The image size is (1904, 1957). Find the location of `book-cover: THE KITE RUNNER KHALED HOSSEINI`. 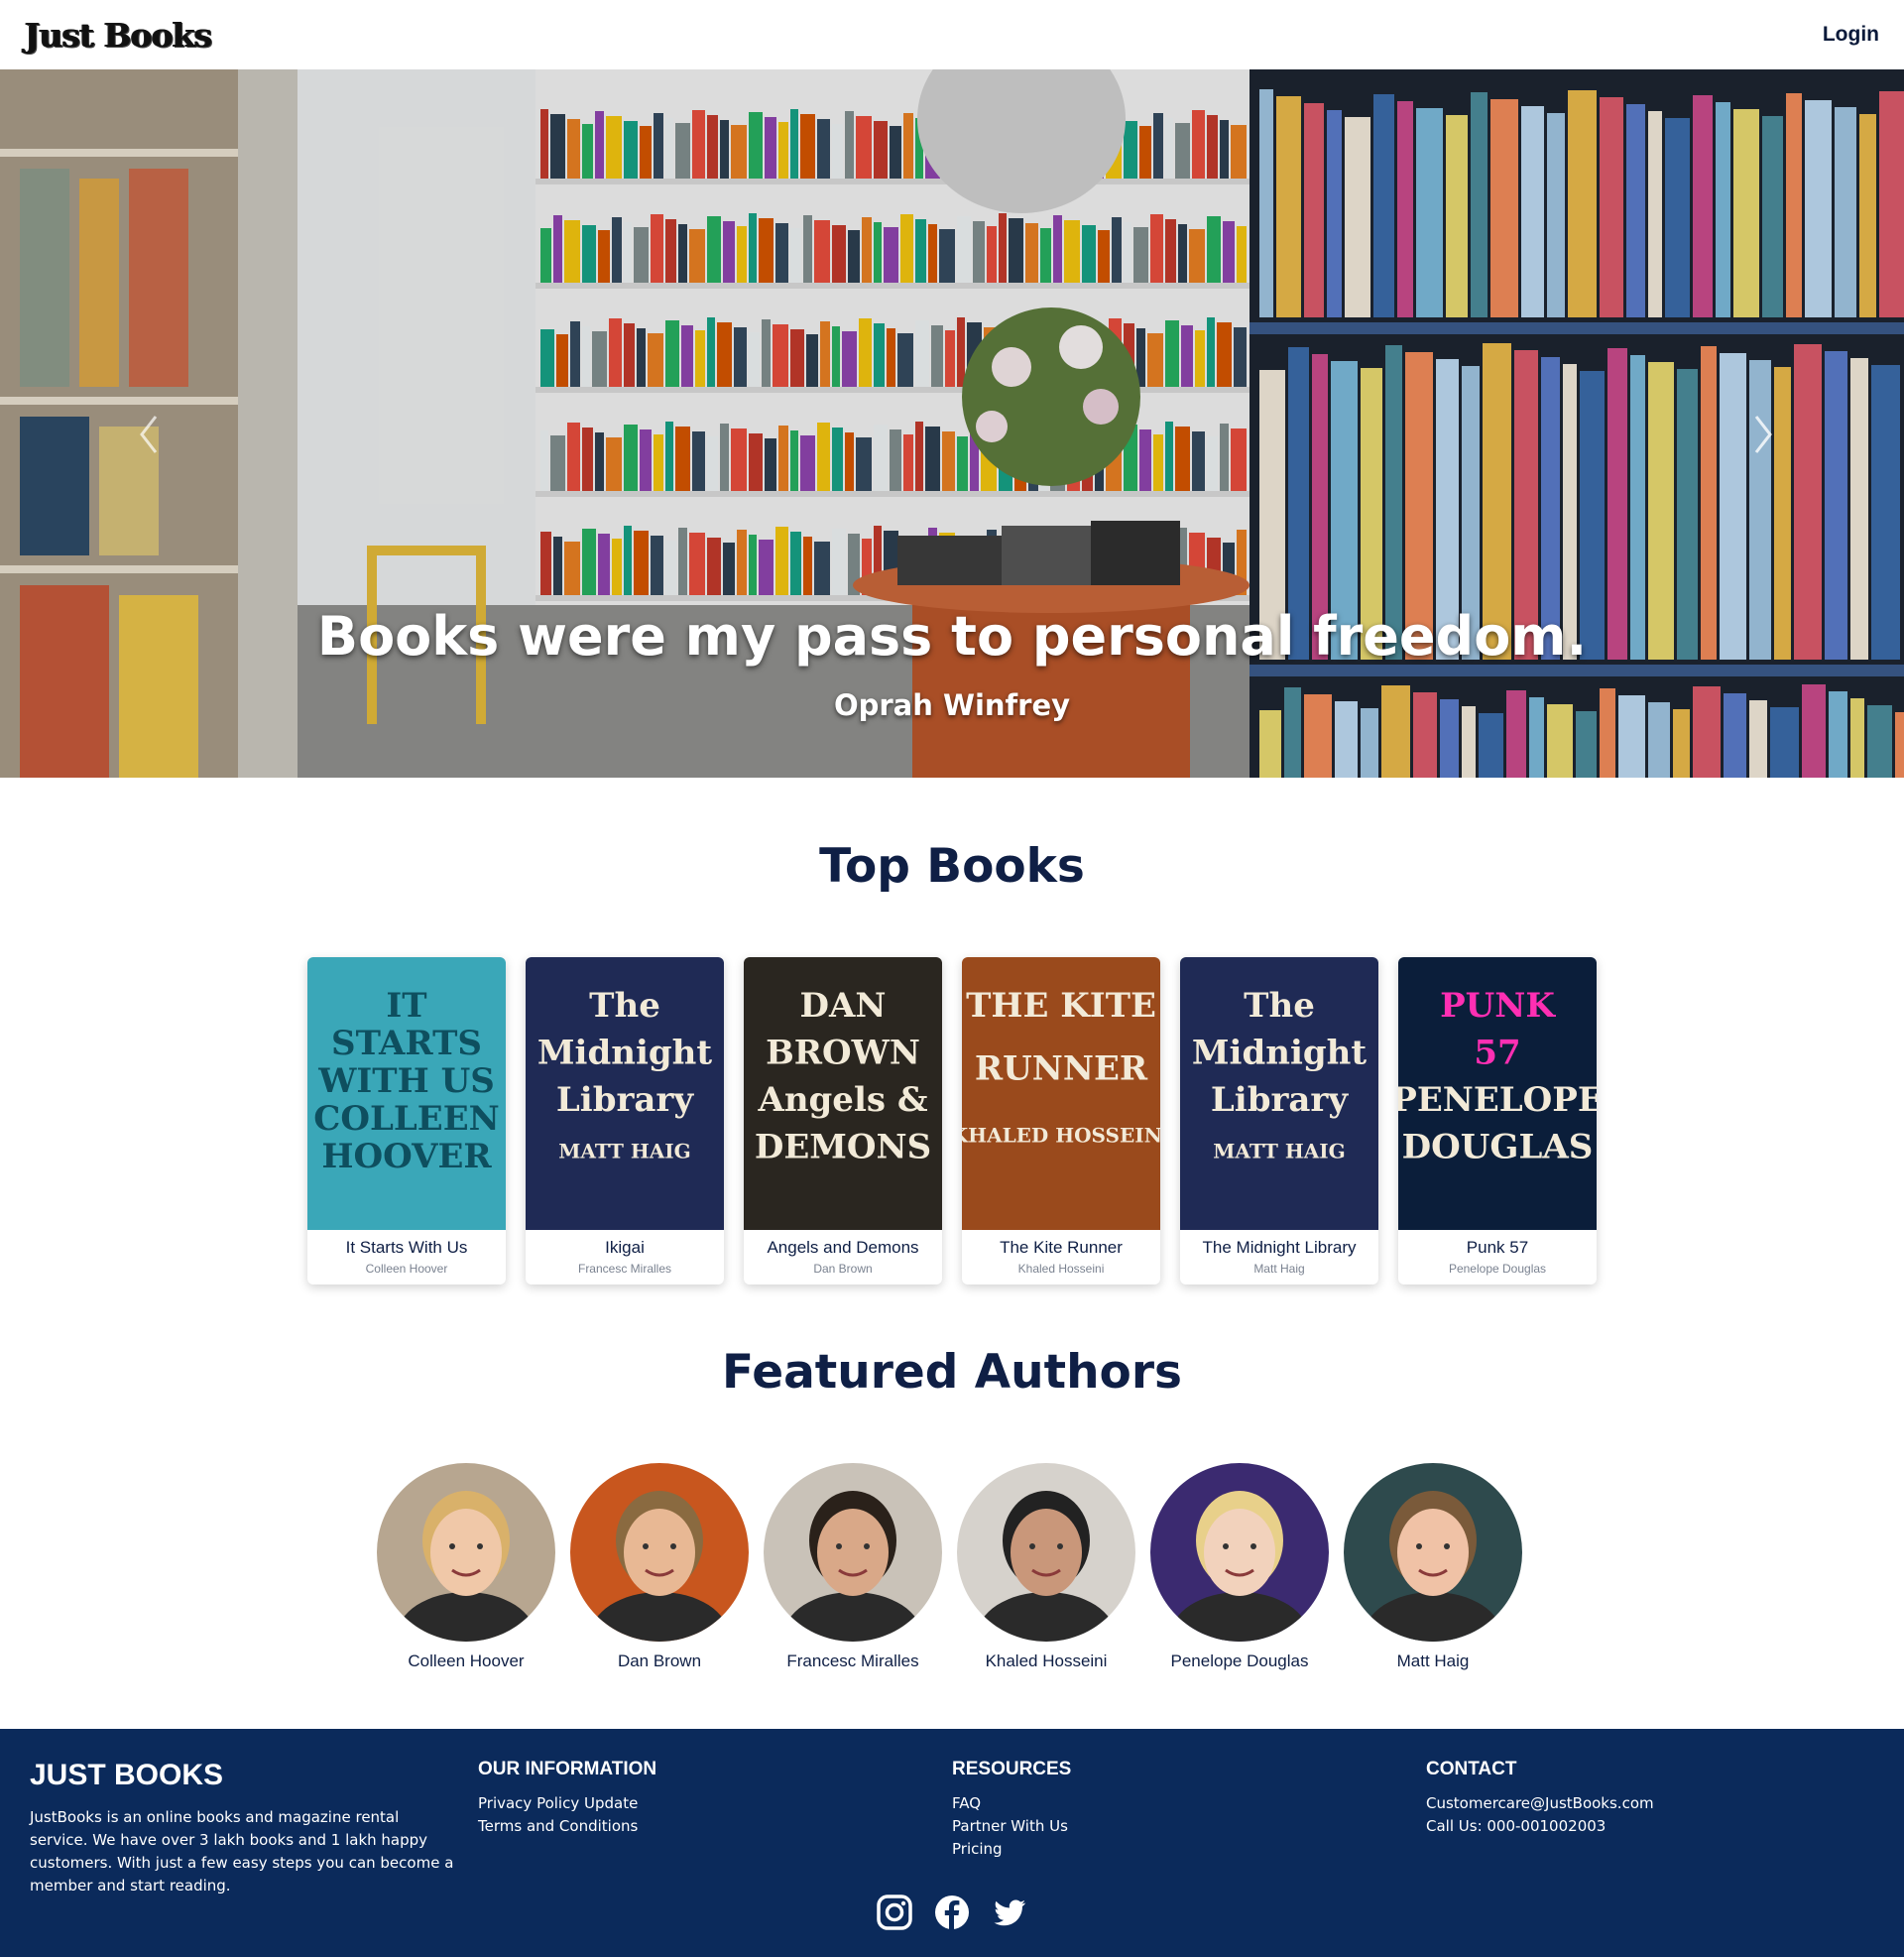

book-cover: THE KITE RUNNER KHALED HOSSEINI is located at coordinates (1061, 1093).